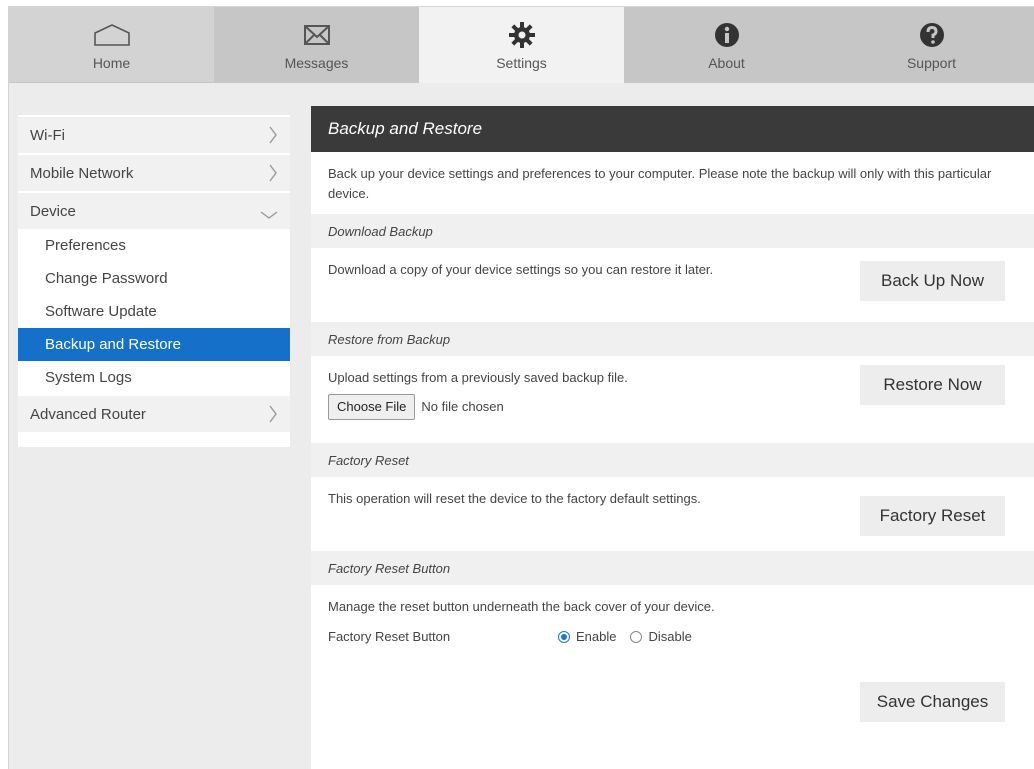 The image size is (1034, 769). Describe the element at coordinates (521, 63) in the screenshot. I see `tab-settings-label: Settings` at that location.